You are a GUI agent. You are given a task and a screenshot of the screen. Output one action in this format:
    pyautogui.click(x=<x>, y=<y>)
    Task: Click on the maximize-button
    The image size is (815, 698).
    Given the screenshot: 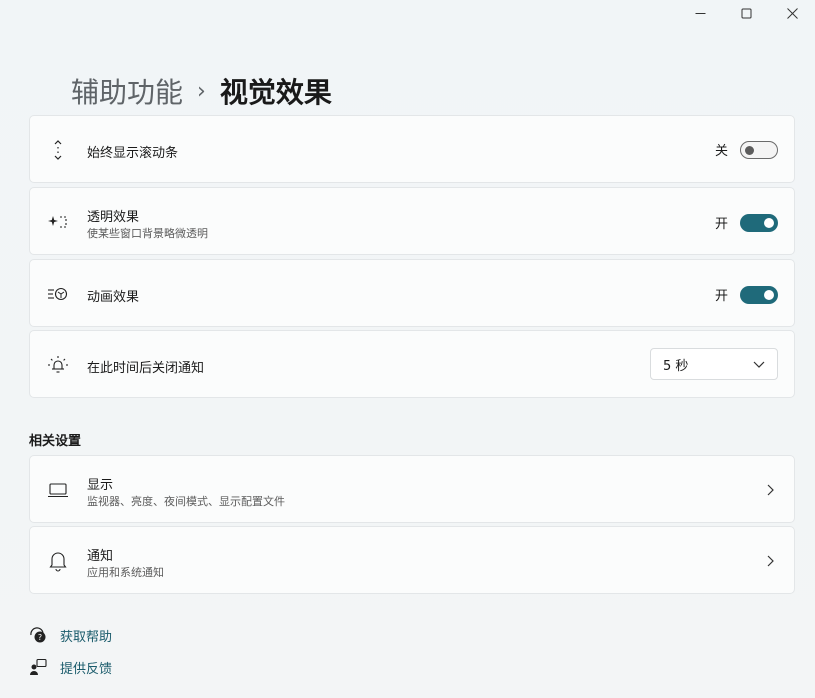 What is the action you would take?
    pyautogui.click(x=746, y=13)
    